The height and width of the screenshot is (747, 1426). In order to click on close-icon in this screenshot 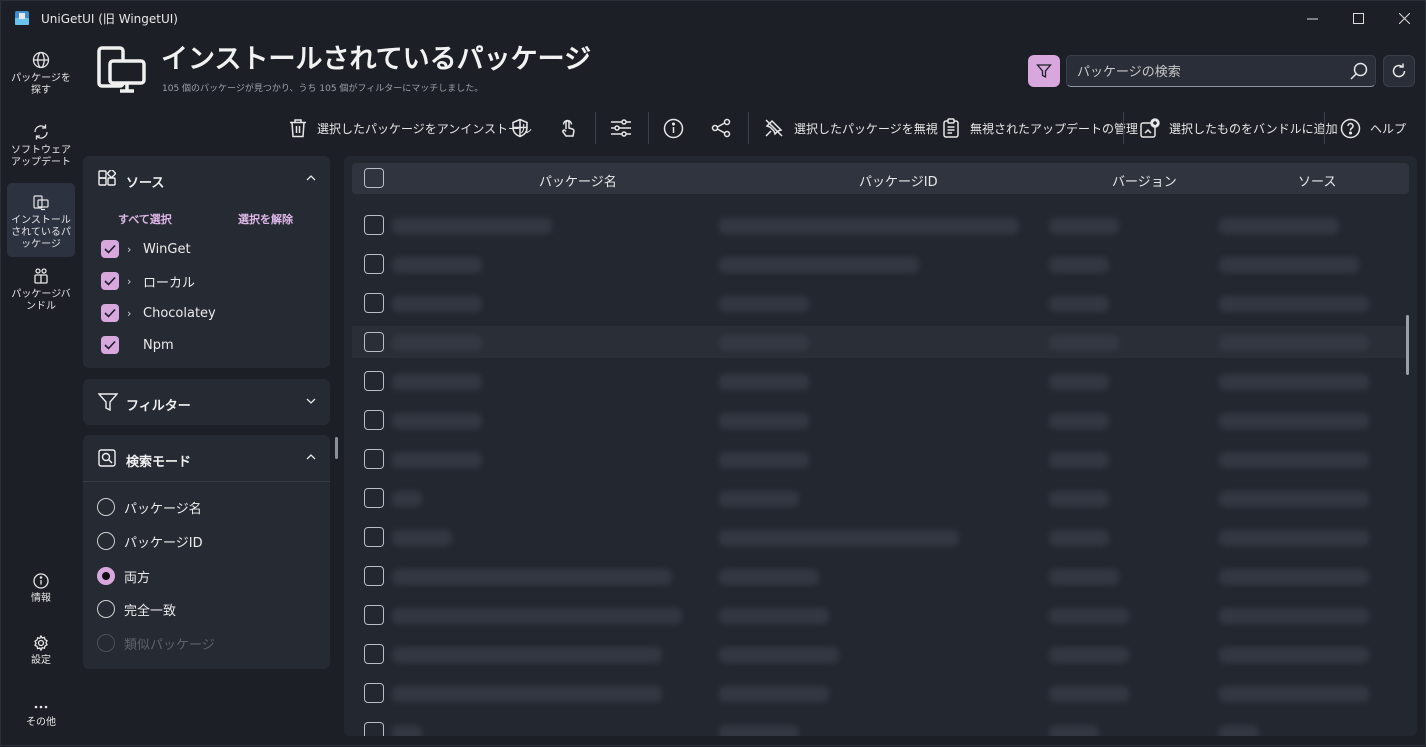, I will do `click(1404, 18)`.